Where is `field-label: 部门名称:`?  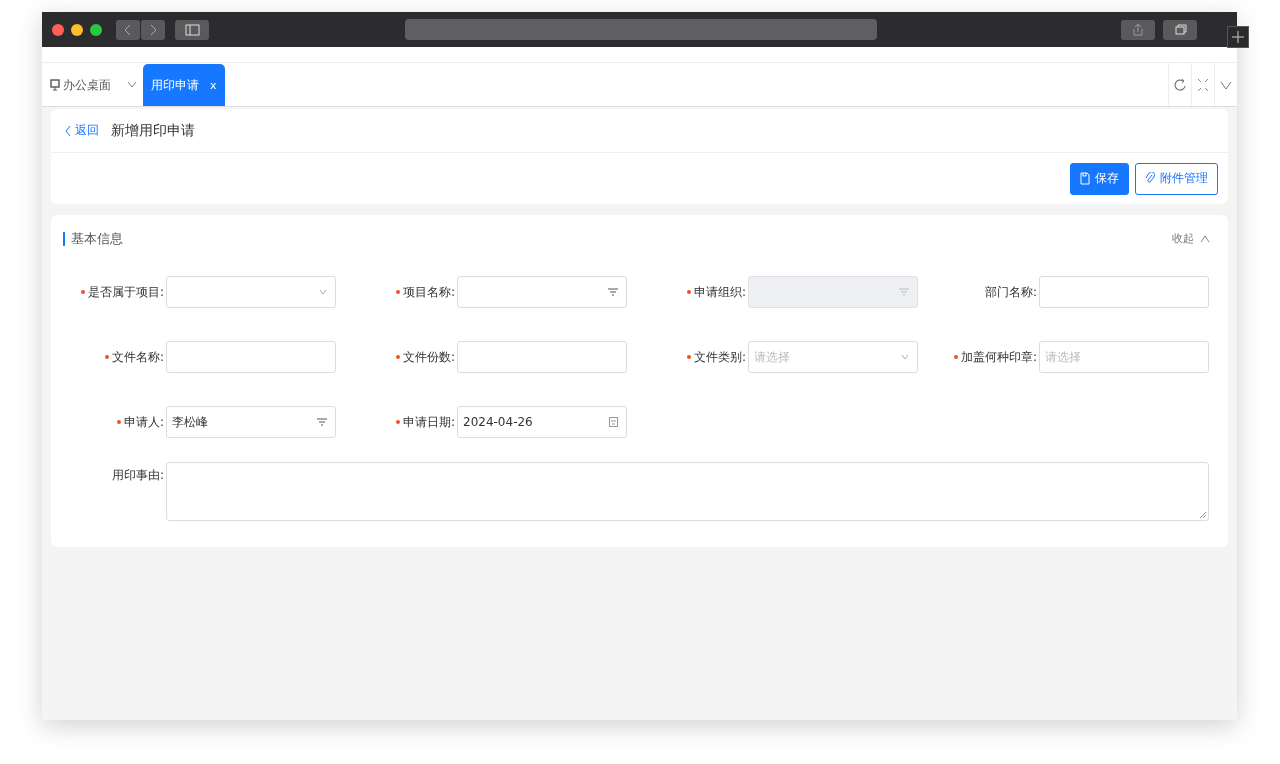 field-label: 部门名称: is located at coordinates (1010, 292).